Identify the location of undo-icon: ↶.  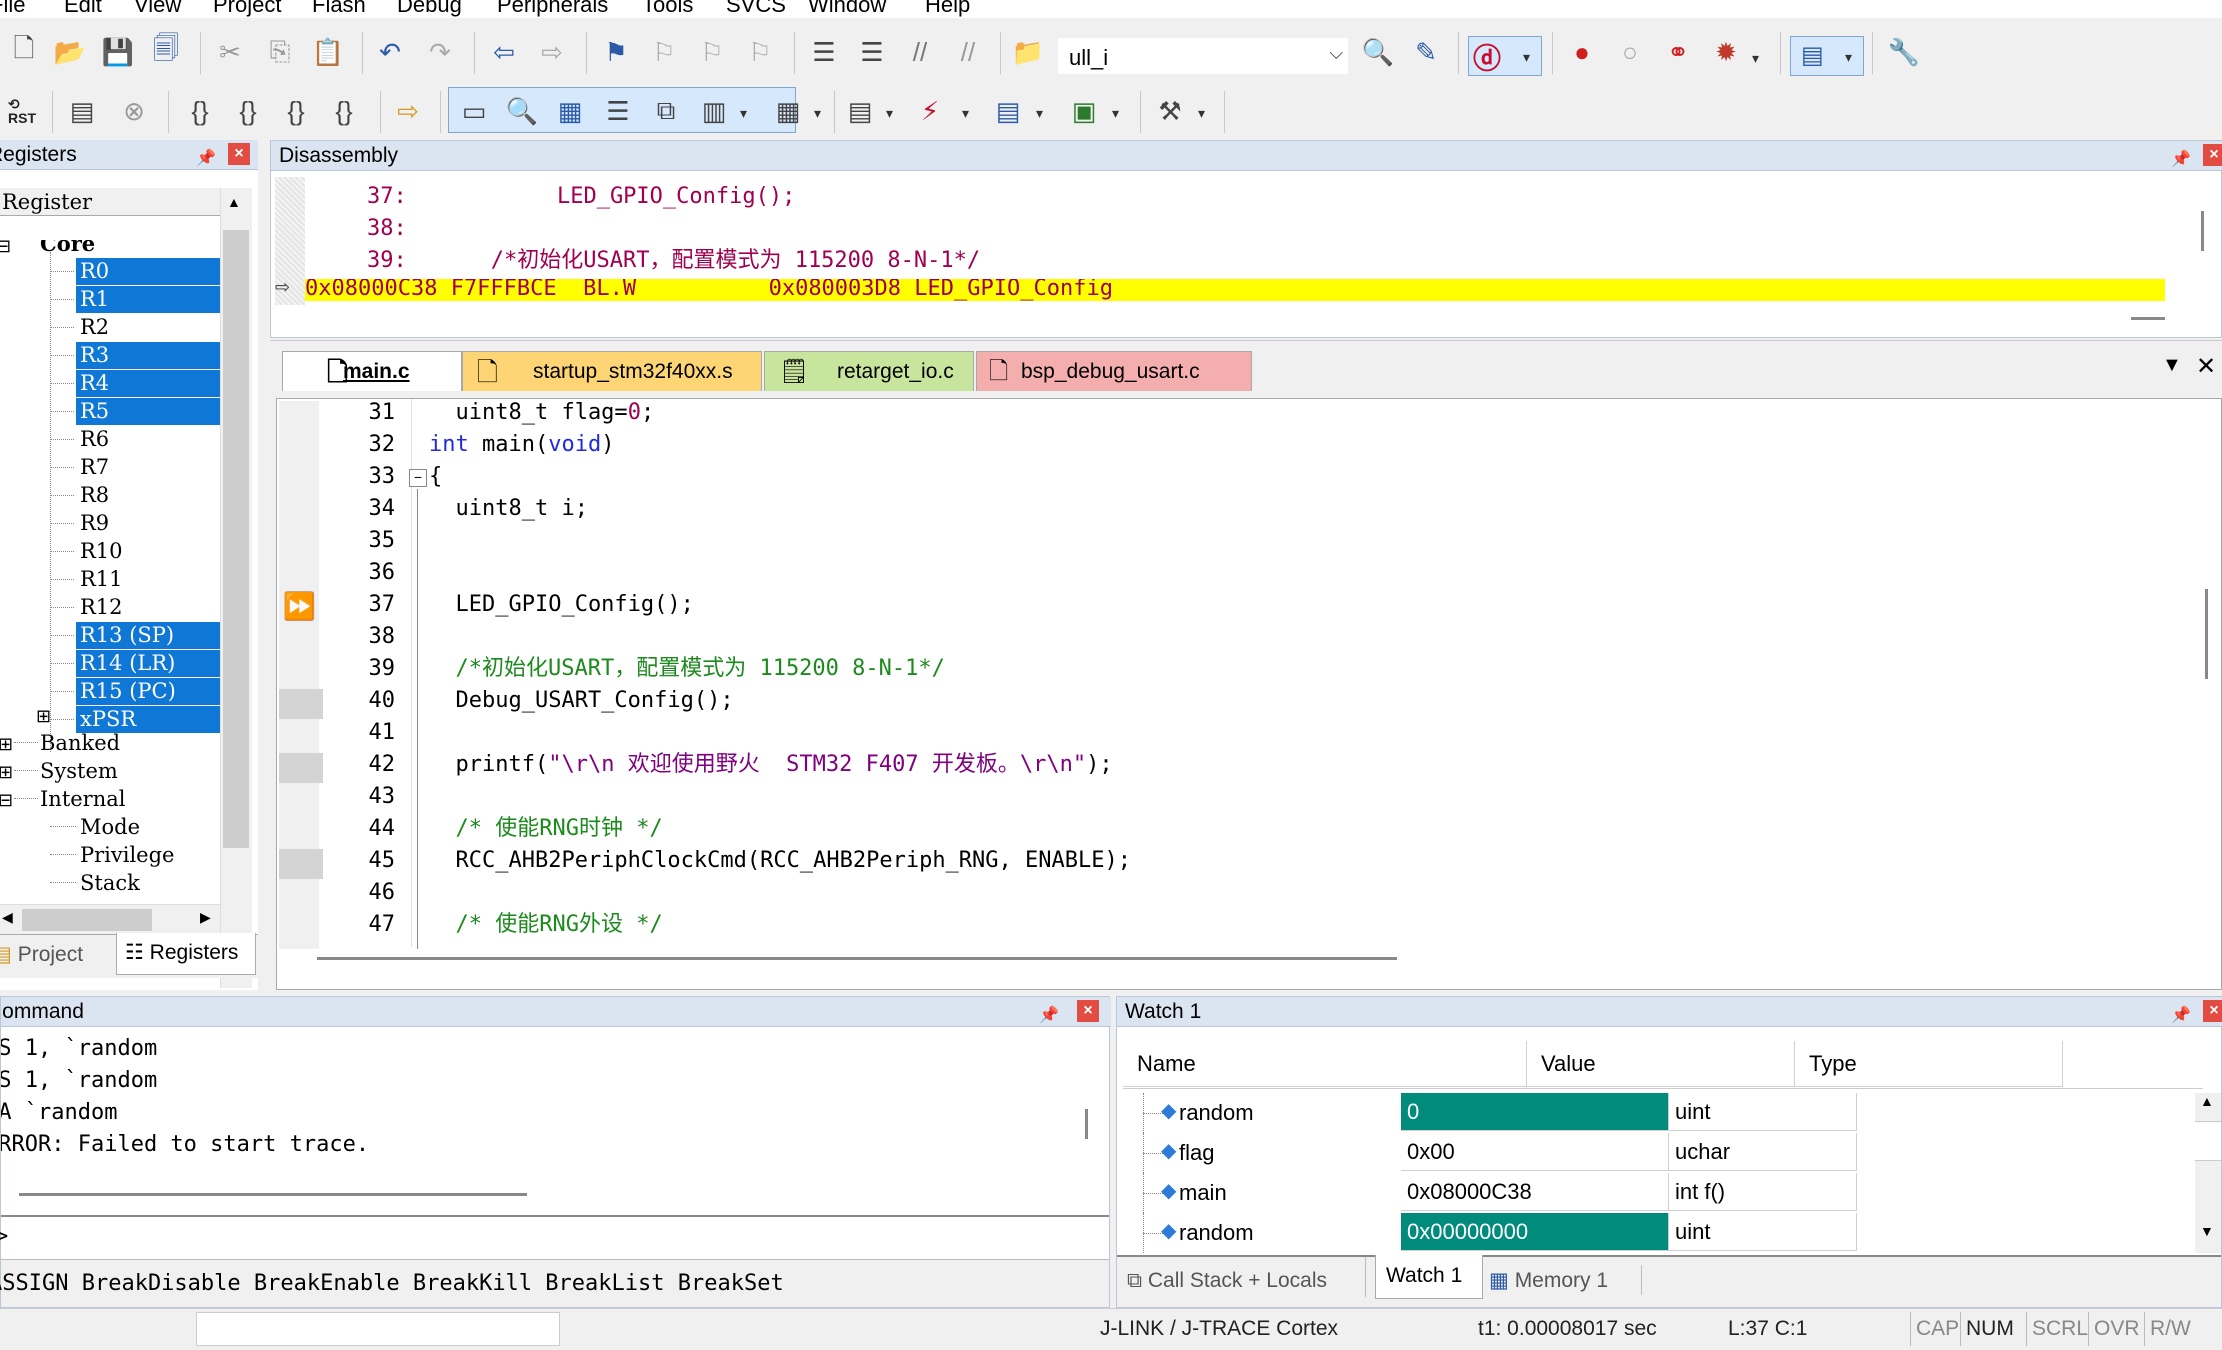
(390, 52).